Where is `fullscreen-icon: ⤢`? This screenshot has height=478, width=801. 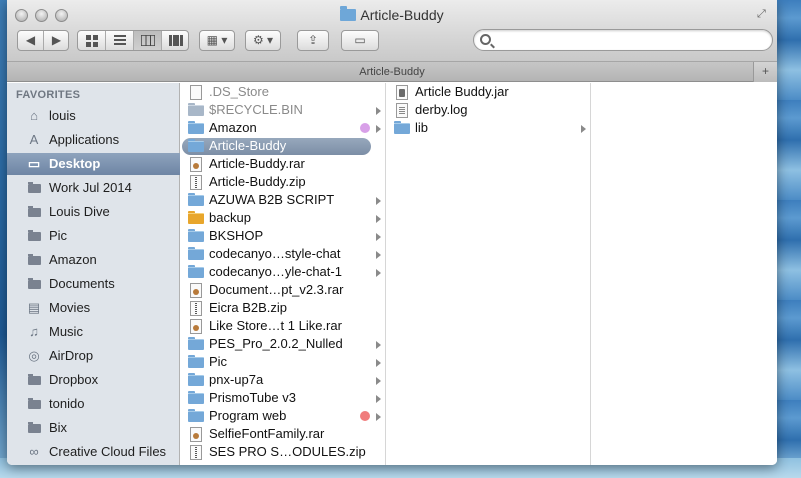
fullscreen-icon: ⤢ is located at coordinates (763, 14).